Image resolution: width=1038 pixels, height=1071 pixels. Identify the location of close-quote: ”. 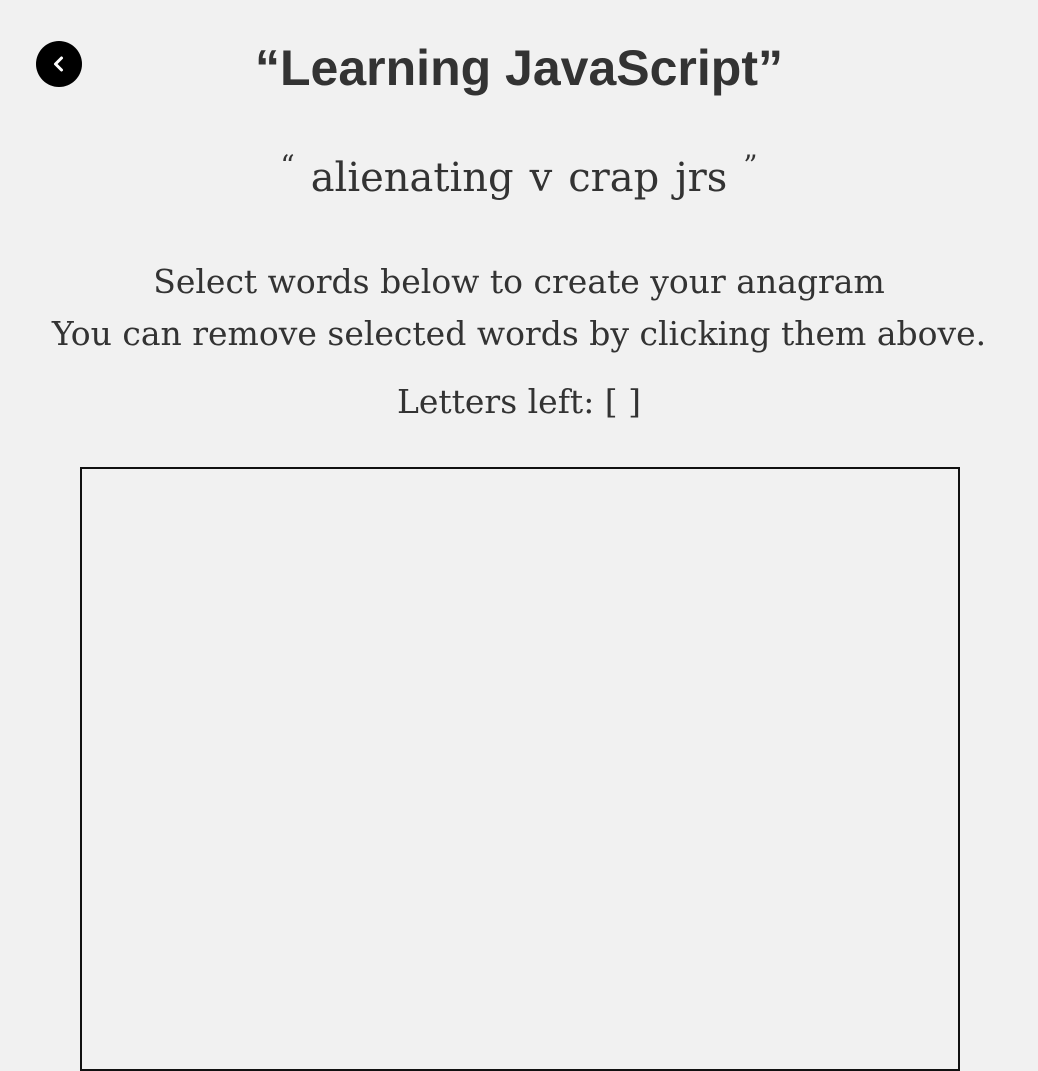
(750, 165).